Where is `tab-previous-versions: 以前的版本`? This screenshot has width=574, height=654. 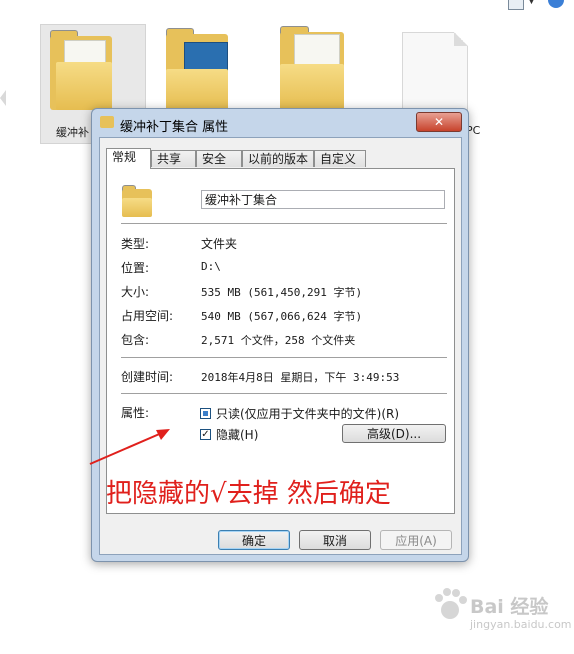
tab-previous-versions: 以前的版本 is located at coordinates (278, 158).